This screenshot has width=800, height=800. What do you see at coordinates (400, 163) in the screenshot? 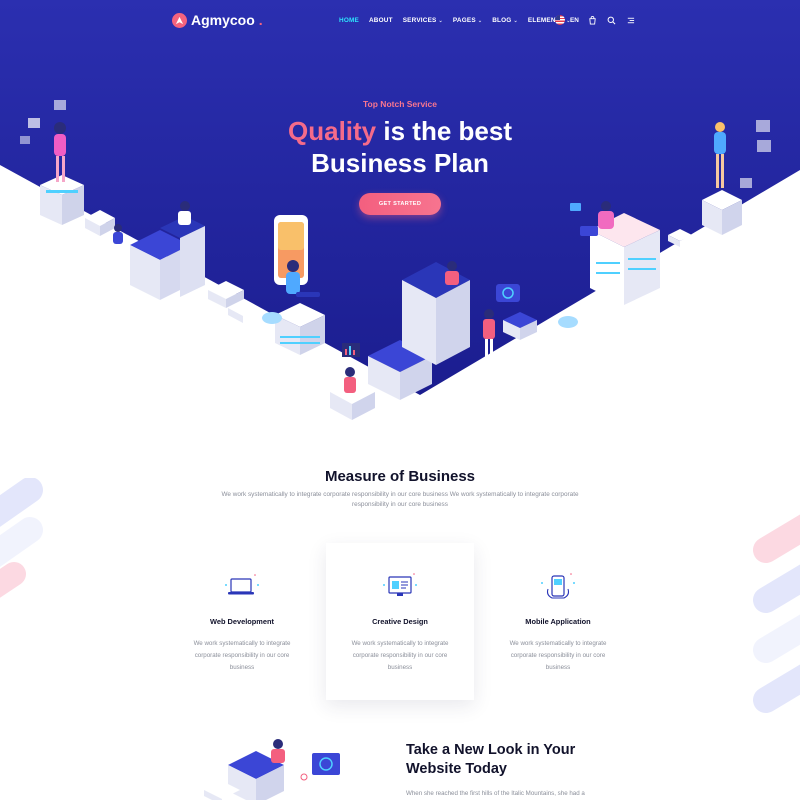
I see `hero-title-line2: Business Plan` at bounding box center [400, 163].